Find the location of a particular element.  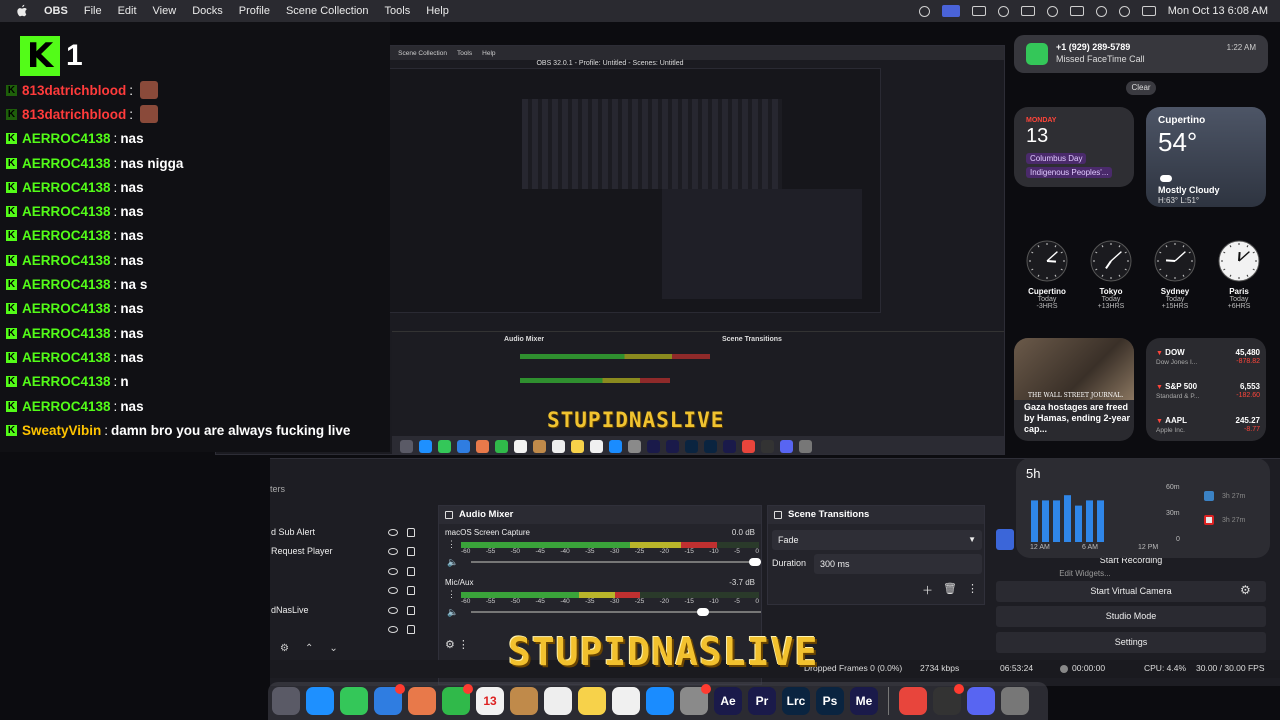

tunnelblick-icon is located at coordinates (924, 11).